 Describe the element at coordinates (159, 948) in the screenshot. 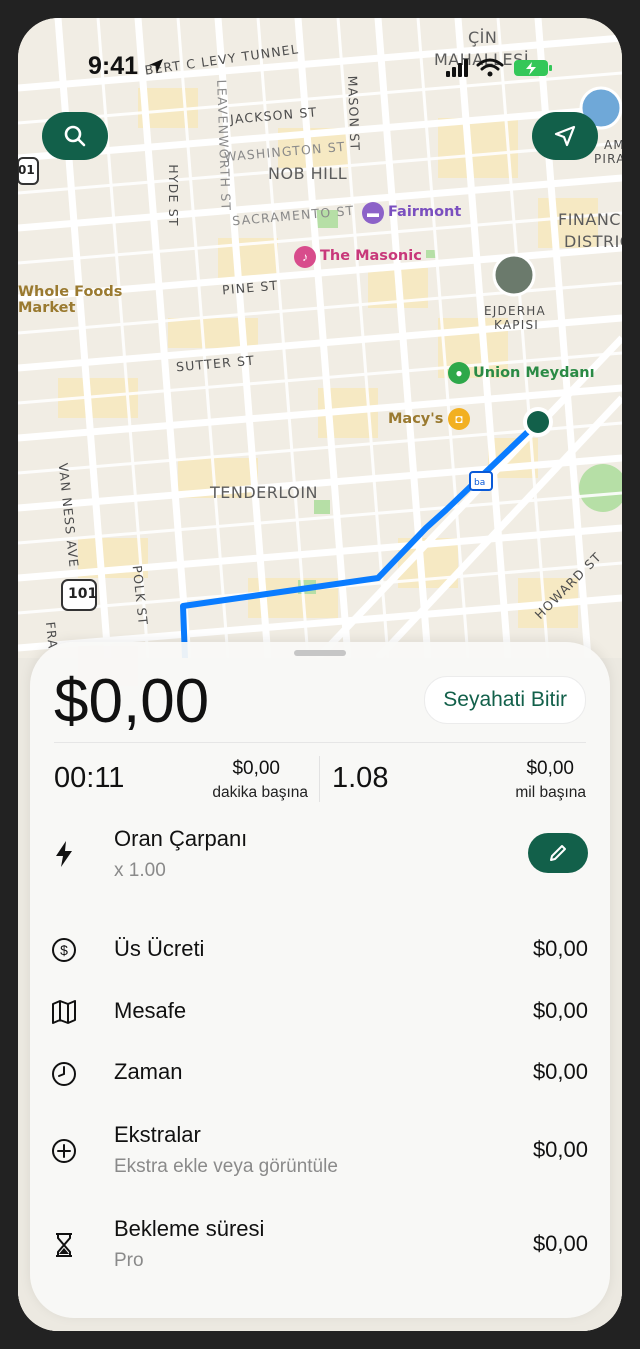

I see `row-title: Üs Ücreti` at that location.